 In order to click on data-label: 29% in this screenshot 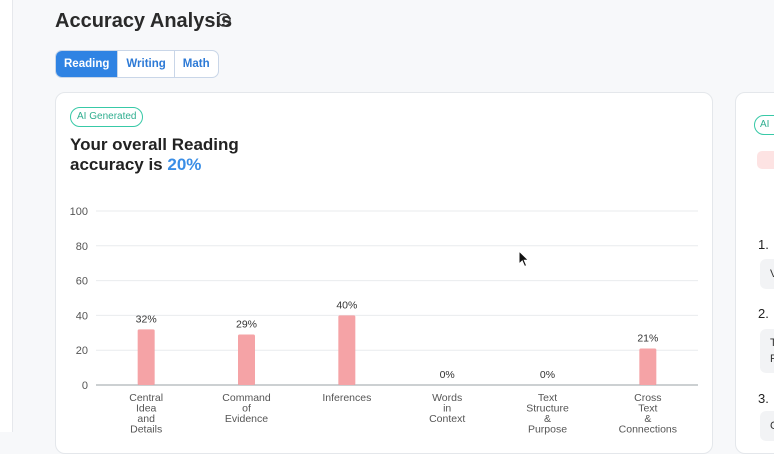, I will do `click(246, 325)`.